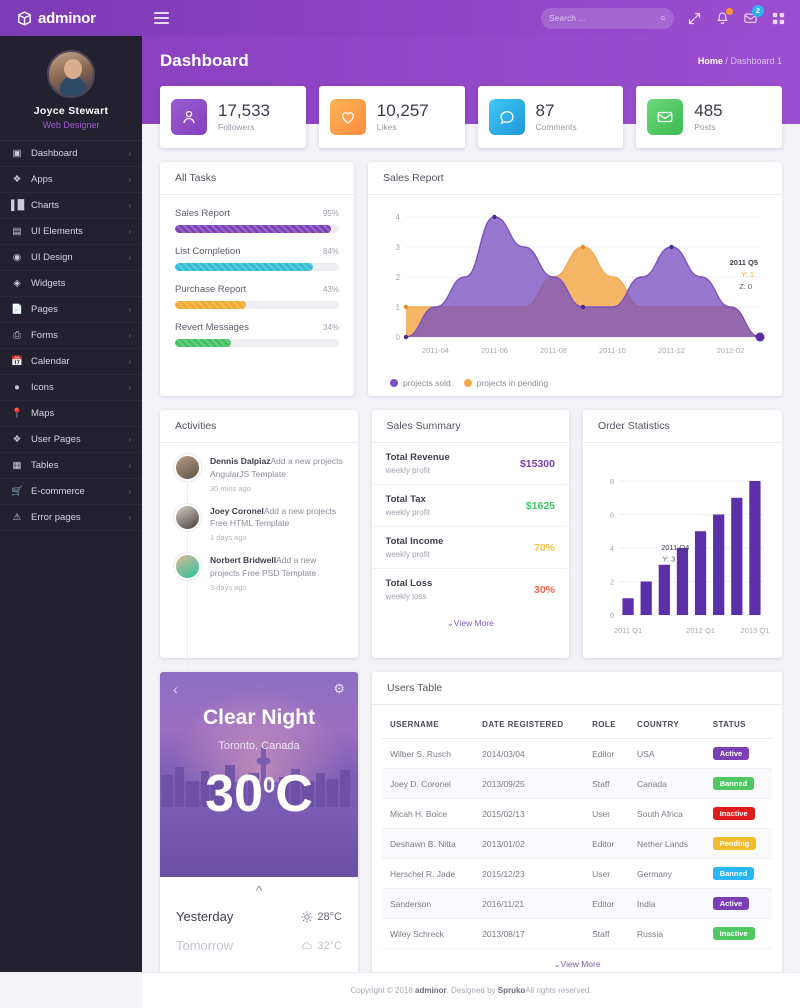 Image resolution: width=800 pixels, height=1008 pixels. What do you see at coordinates (604, 18) in the screenshot?
I see `search-input` at bounding box center [604, 18].